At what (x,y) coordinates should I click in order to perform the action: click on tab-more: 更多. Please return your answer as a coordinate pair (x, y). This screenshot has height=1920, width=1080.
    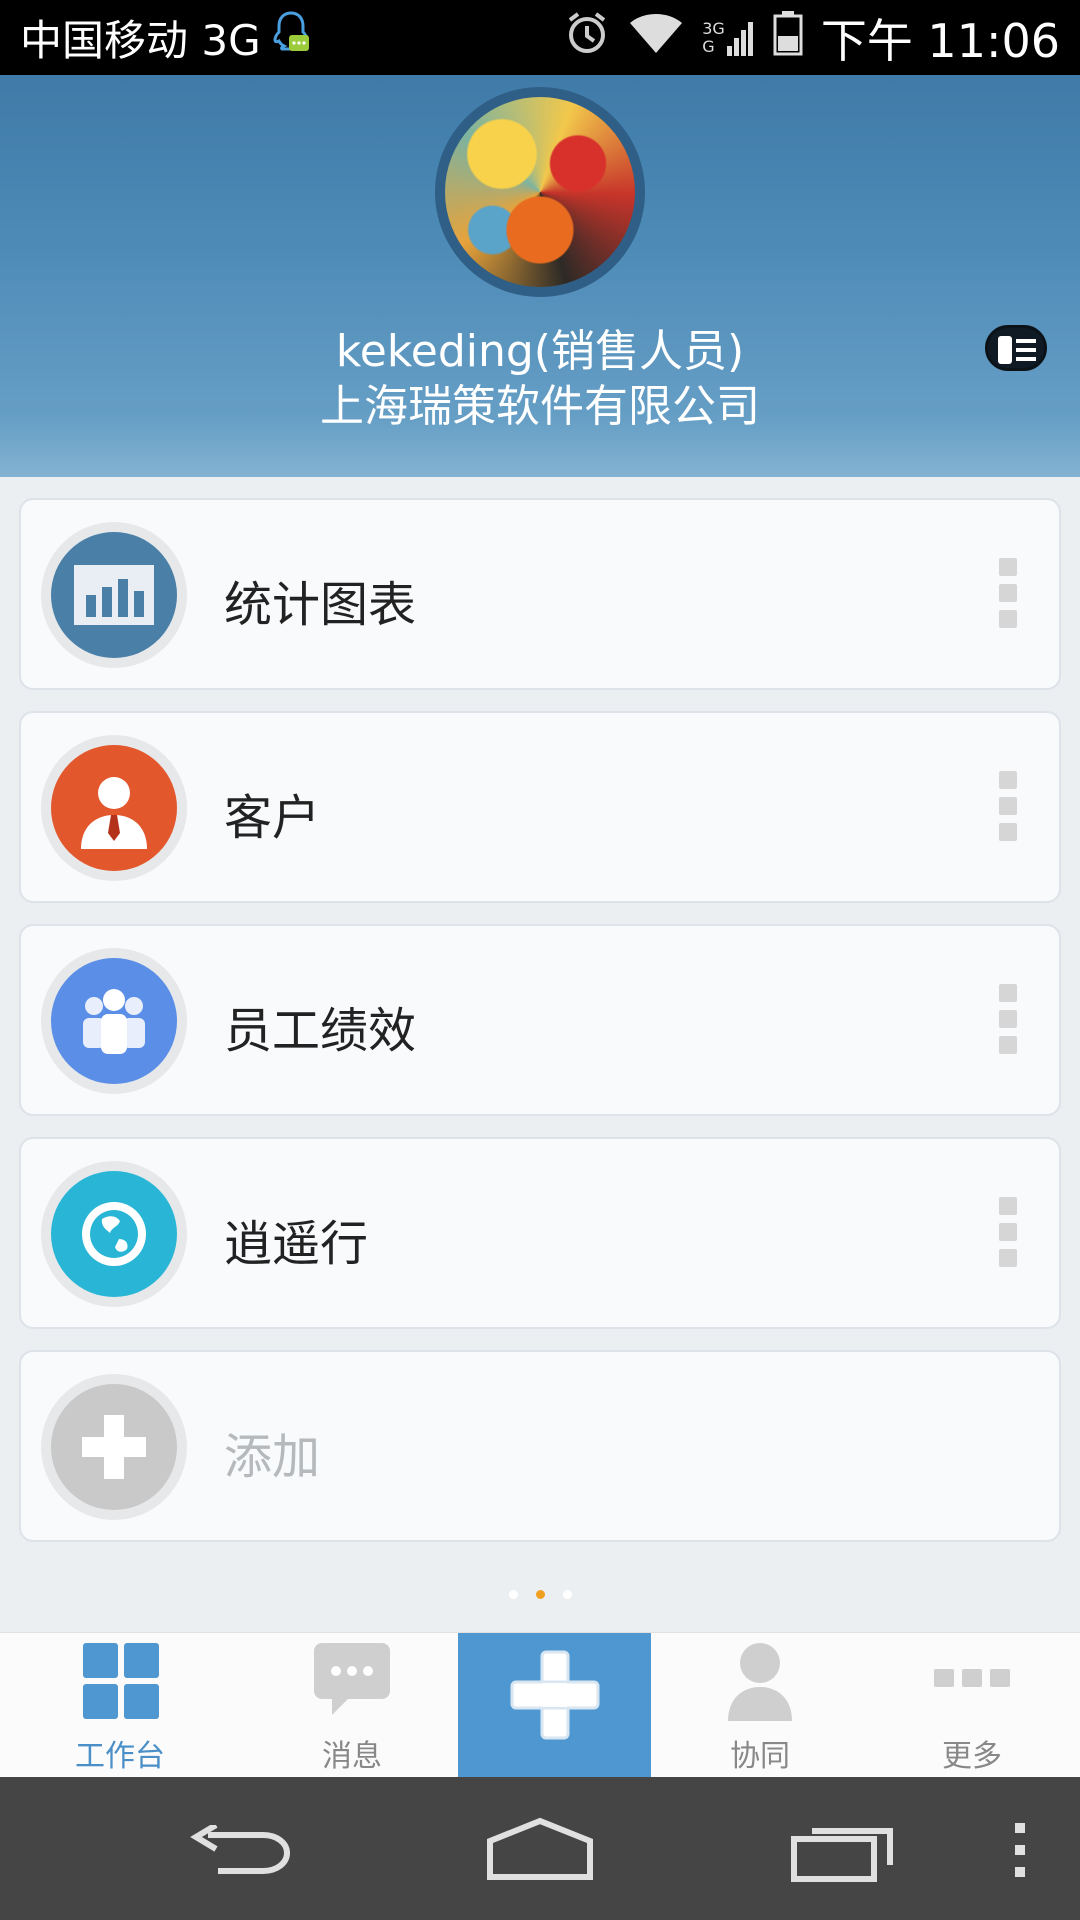
    Looking at the image, I should click on (972, 1705).